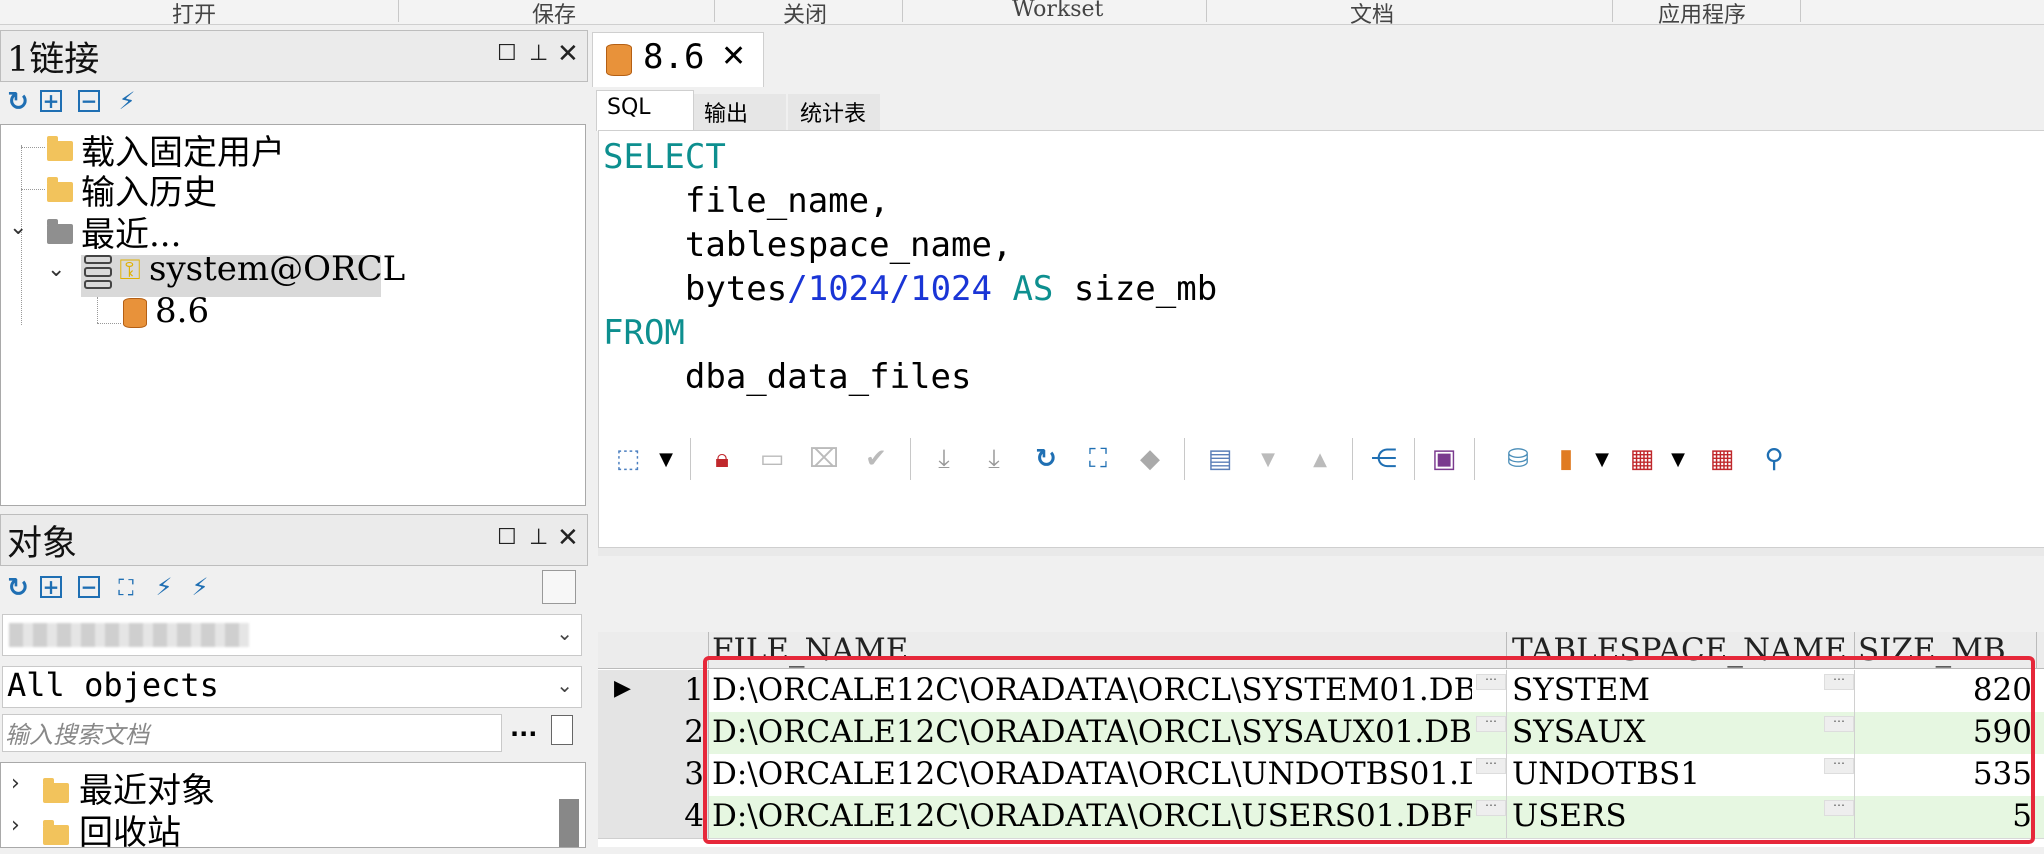  I want to click on menu-open: 打开, so click(194, 14).